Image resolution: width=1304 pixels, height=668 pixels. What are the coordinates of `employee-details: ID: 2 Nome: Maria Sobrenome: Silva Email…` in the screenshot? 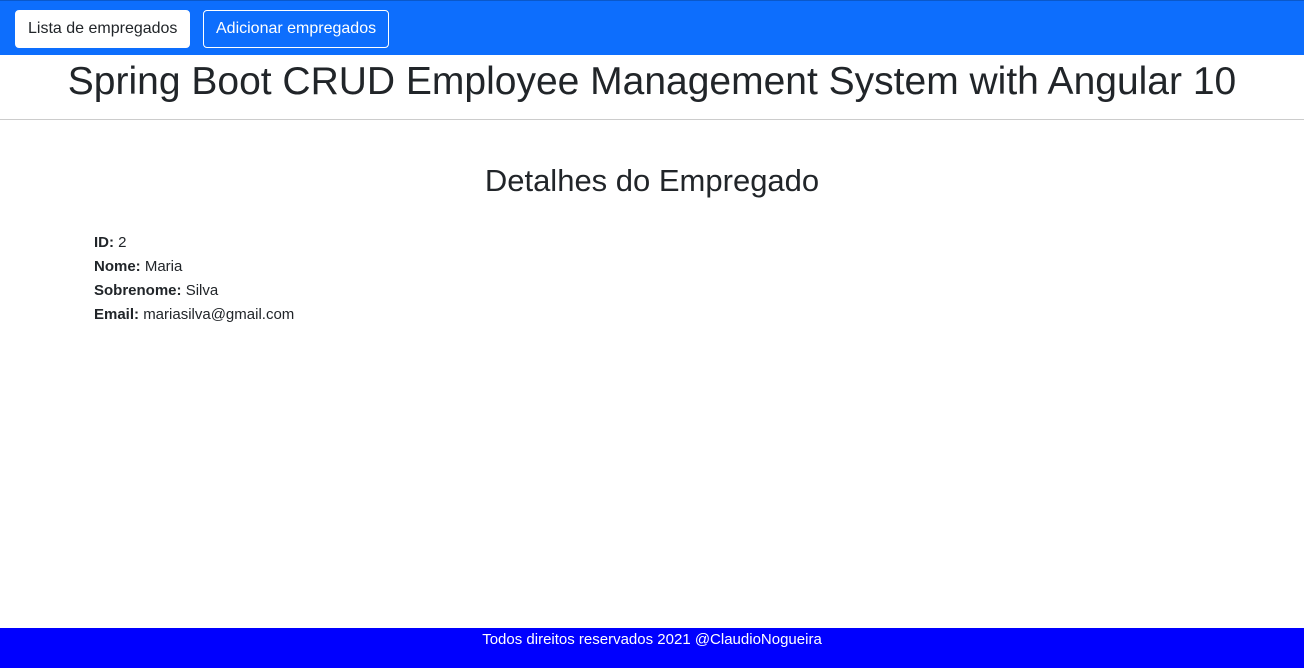 It's located at (194, 279).